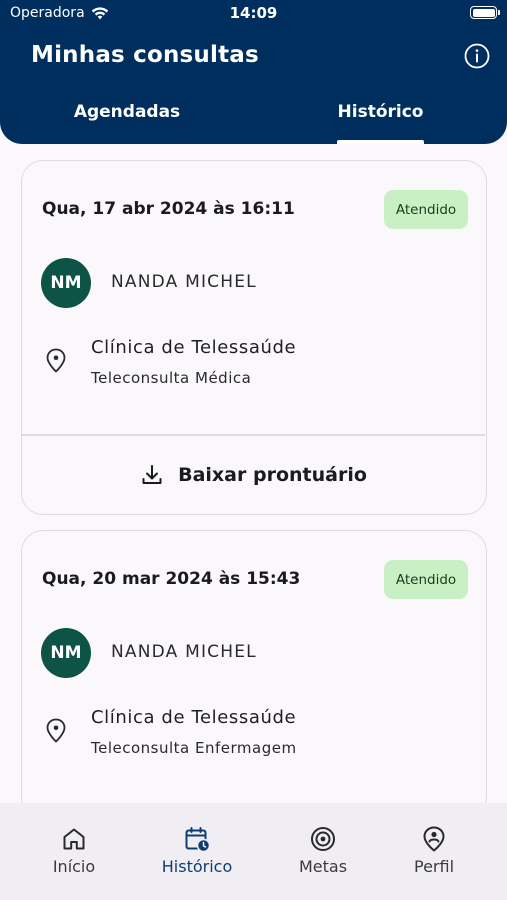  Describe the element at coordinates (198, 840) in the screenshot. I see `calendar-clock-icon` at that location.